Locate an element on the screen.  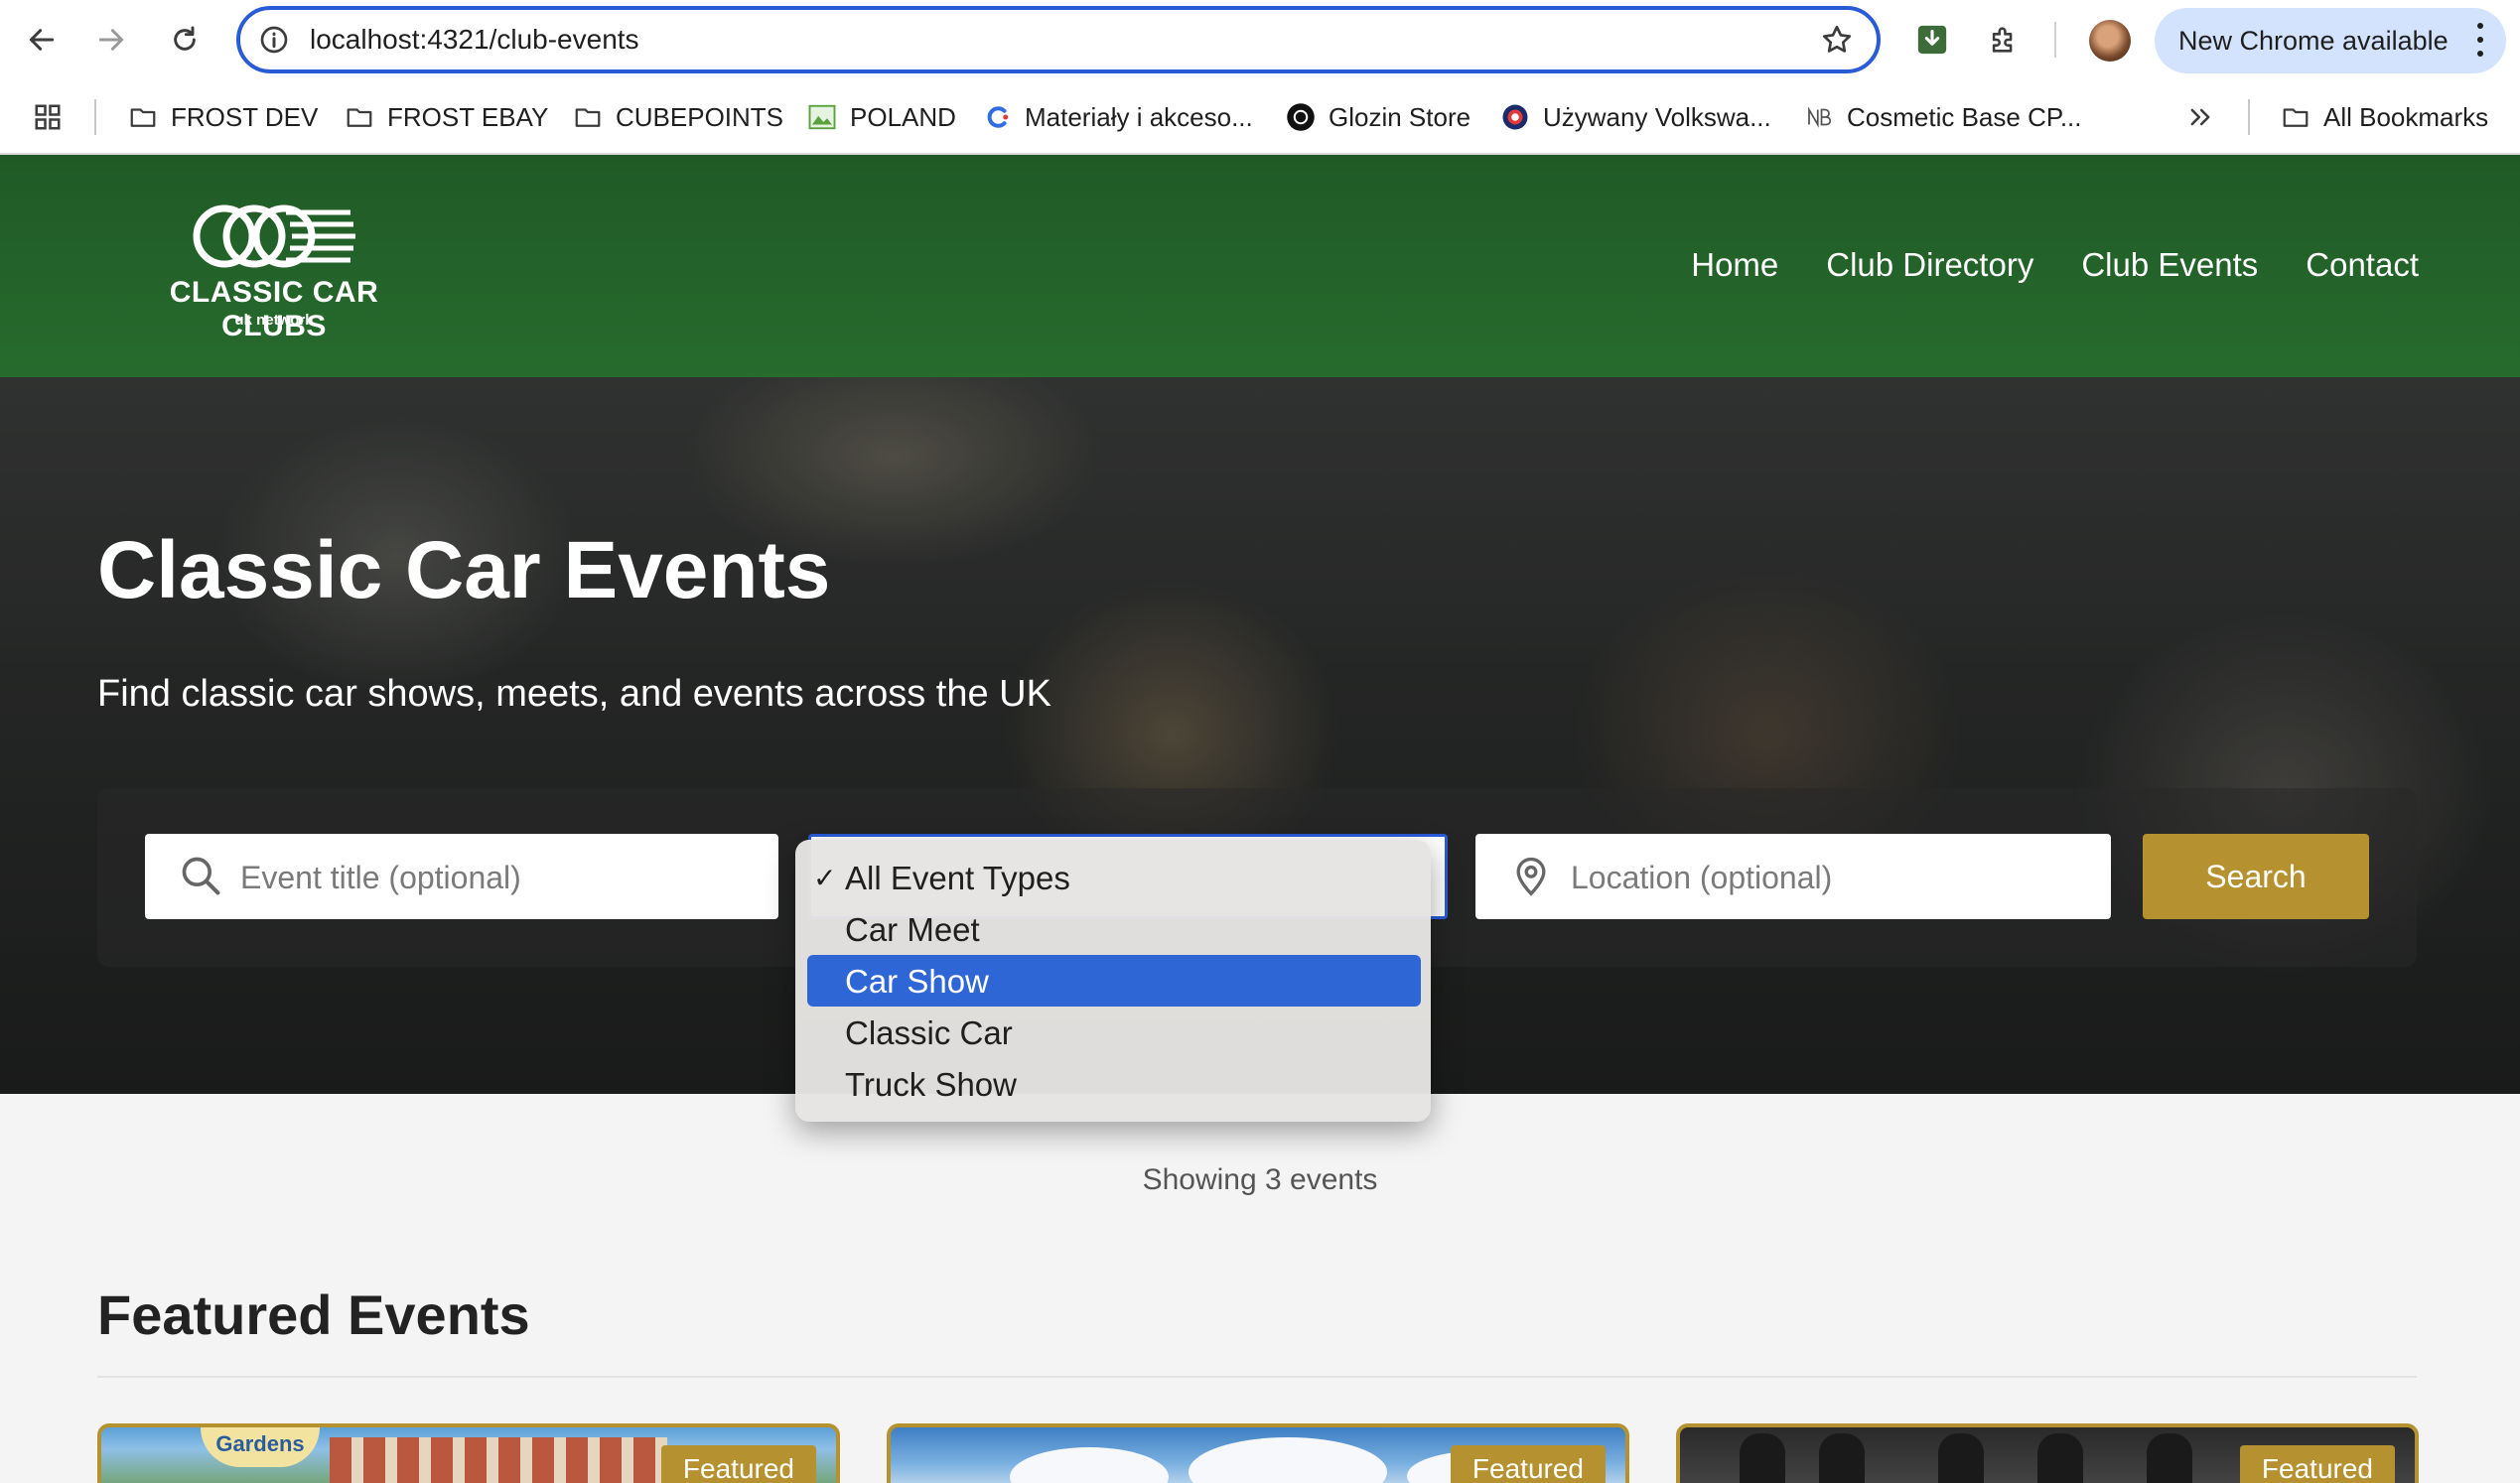
update-label: New Chrome available is located at coordinates (2313, 41).